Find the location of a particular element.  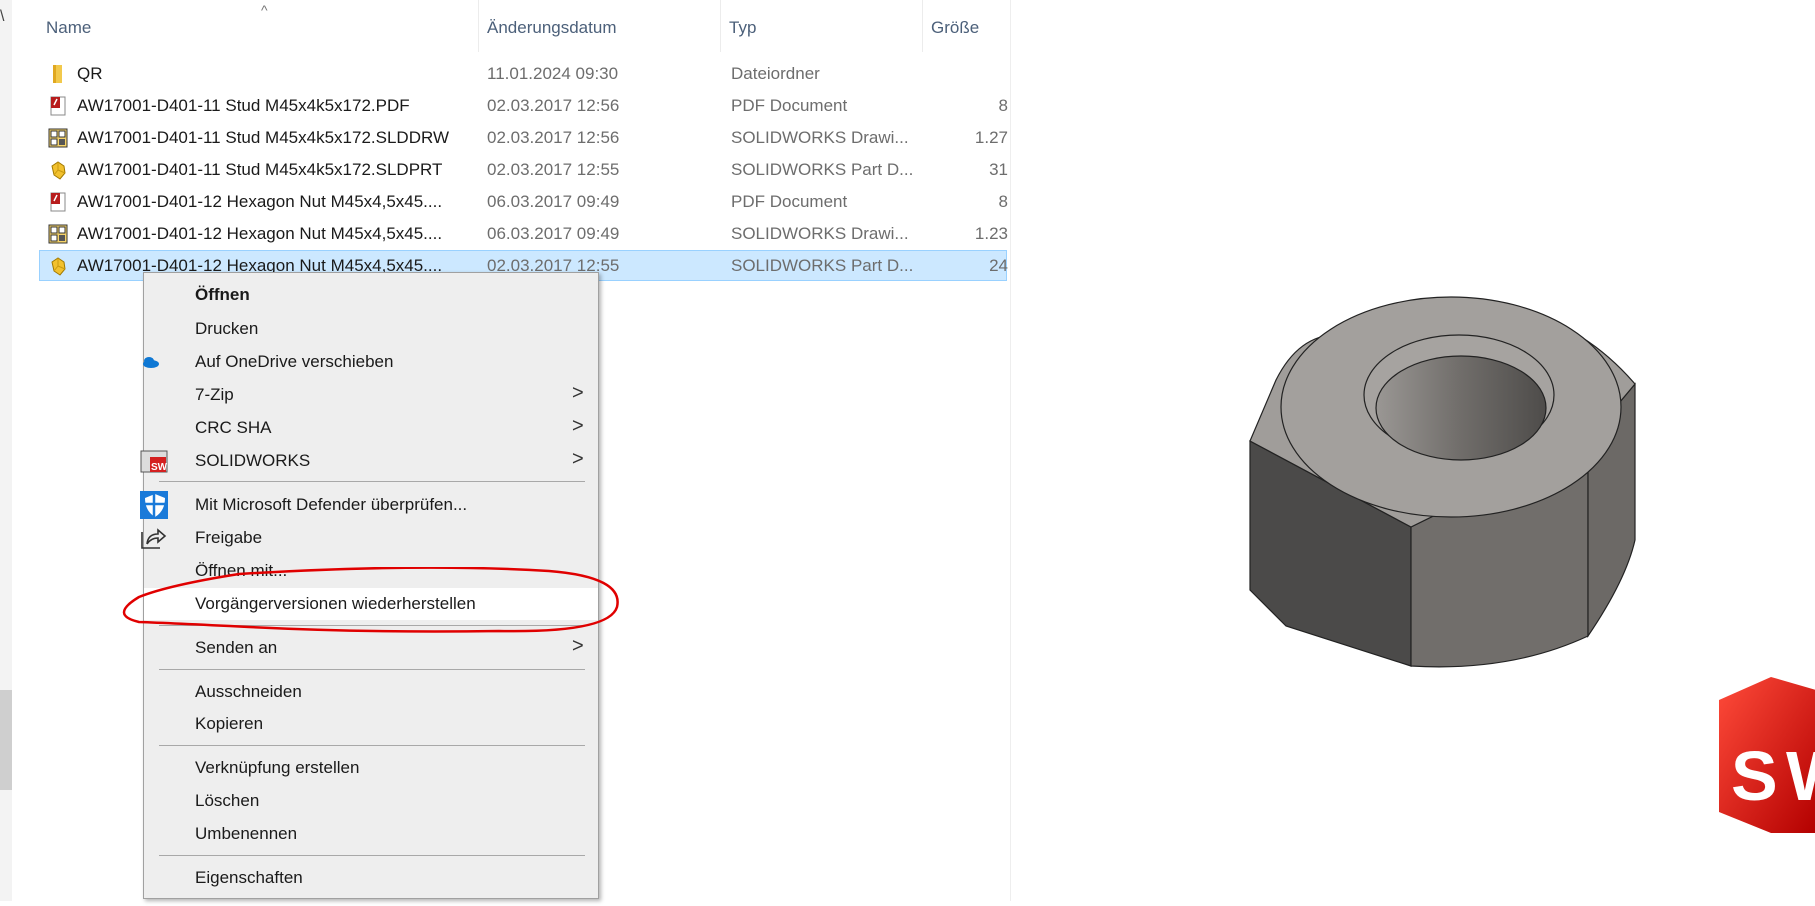

file-row: QR 11.01.2024 09:30 Dateiordner is located at coordinates (523, 73).